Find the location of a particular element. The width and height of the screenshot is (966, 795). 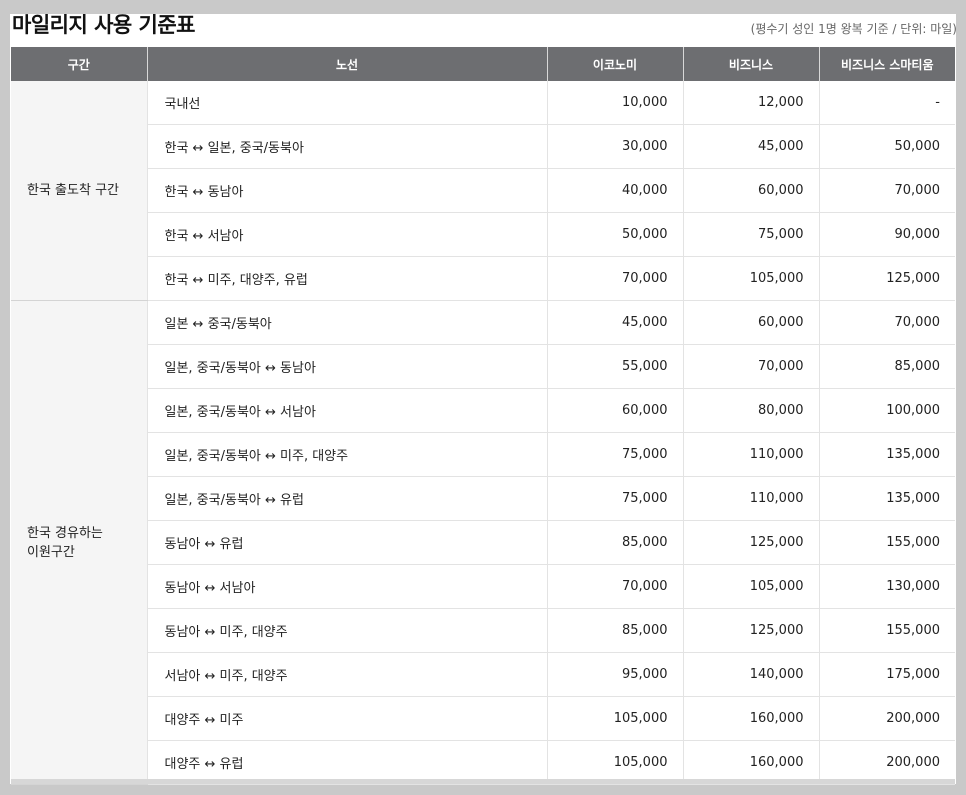

section-cell: 한국 경유하는이원구간 is located at coordinates (79, 542).